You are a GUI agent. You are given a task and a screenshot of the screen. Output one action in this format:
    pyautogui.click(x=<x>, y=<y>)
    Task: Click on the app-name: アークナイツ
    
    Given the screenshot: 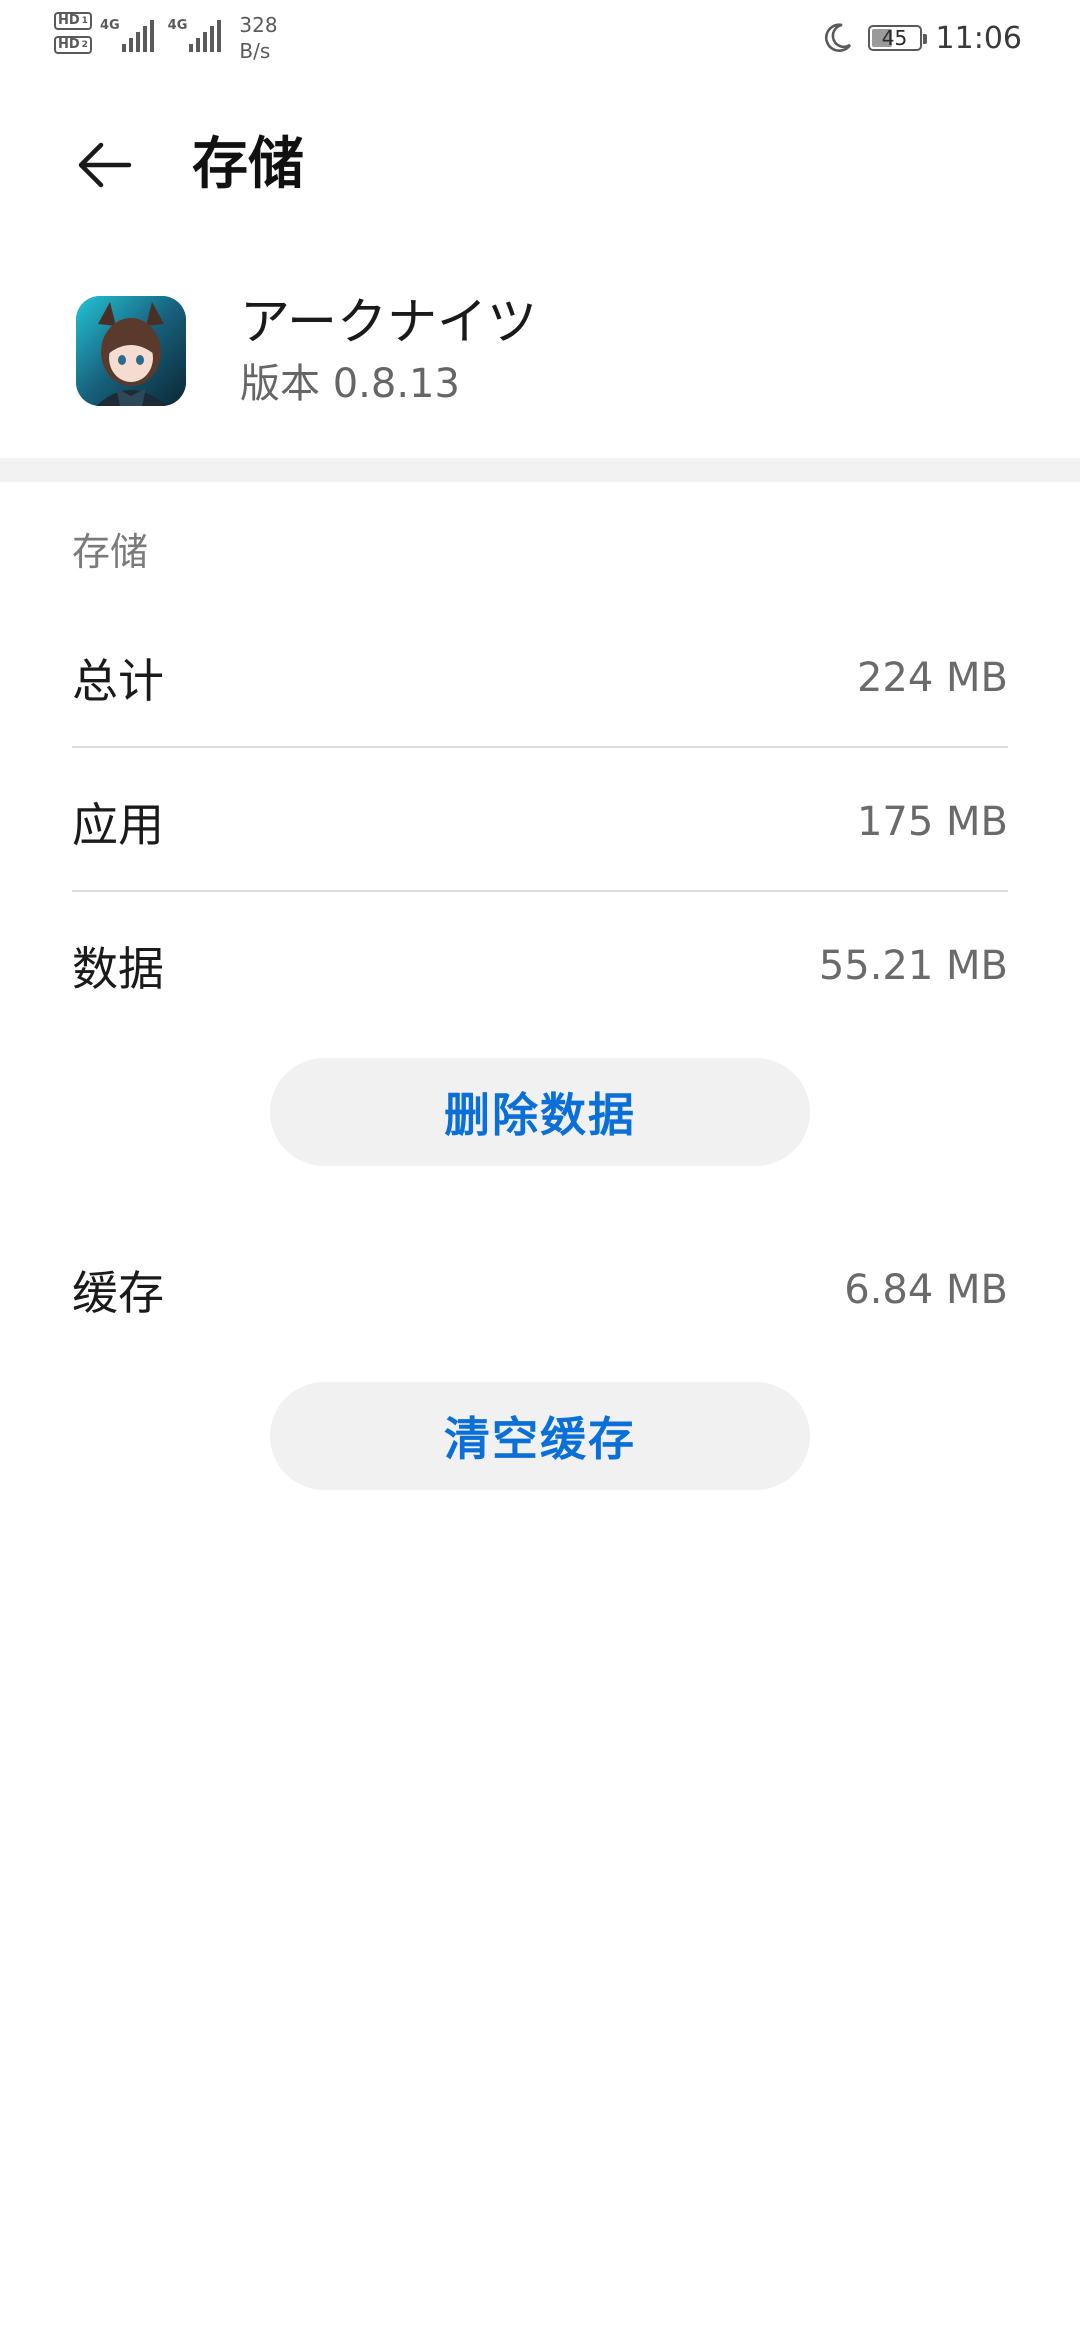 What is the action you would take?
    pyautogui.click(x=388, y=322)
    